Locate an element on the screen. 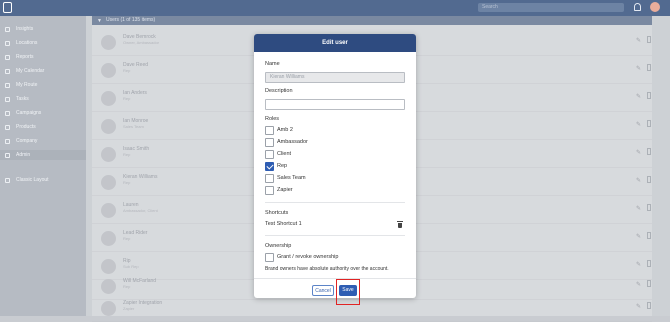  role-option-amb-2: Amb 2 is located at coordinates (335, 131).